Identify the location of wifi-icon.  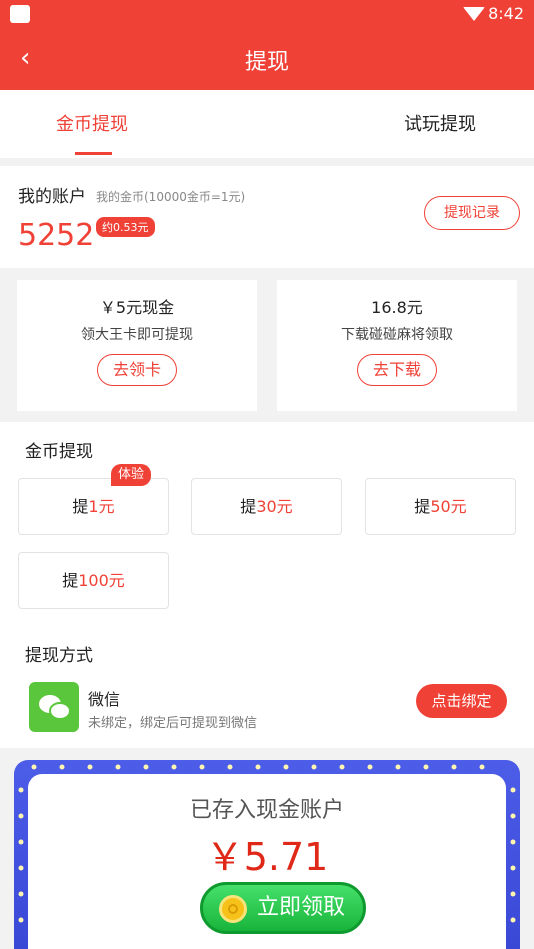
(474, 14).